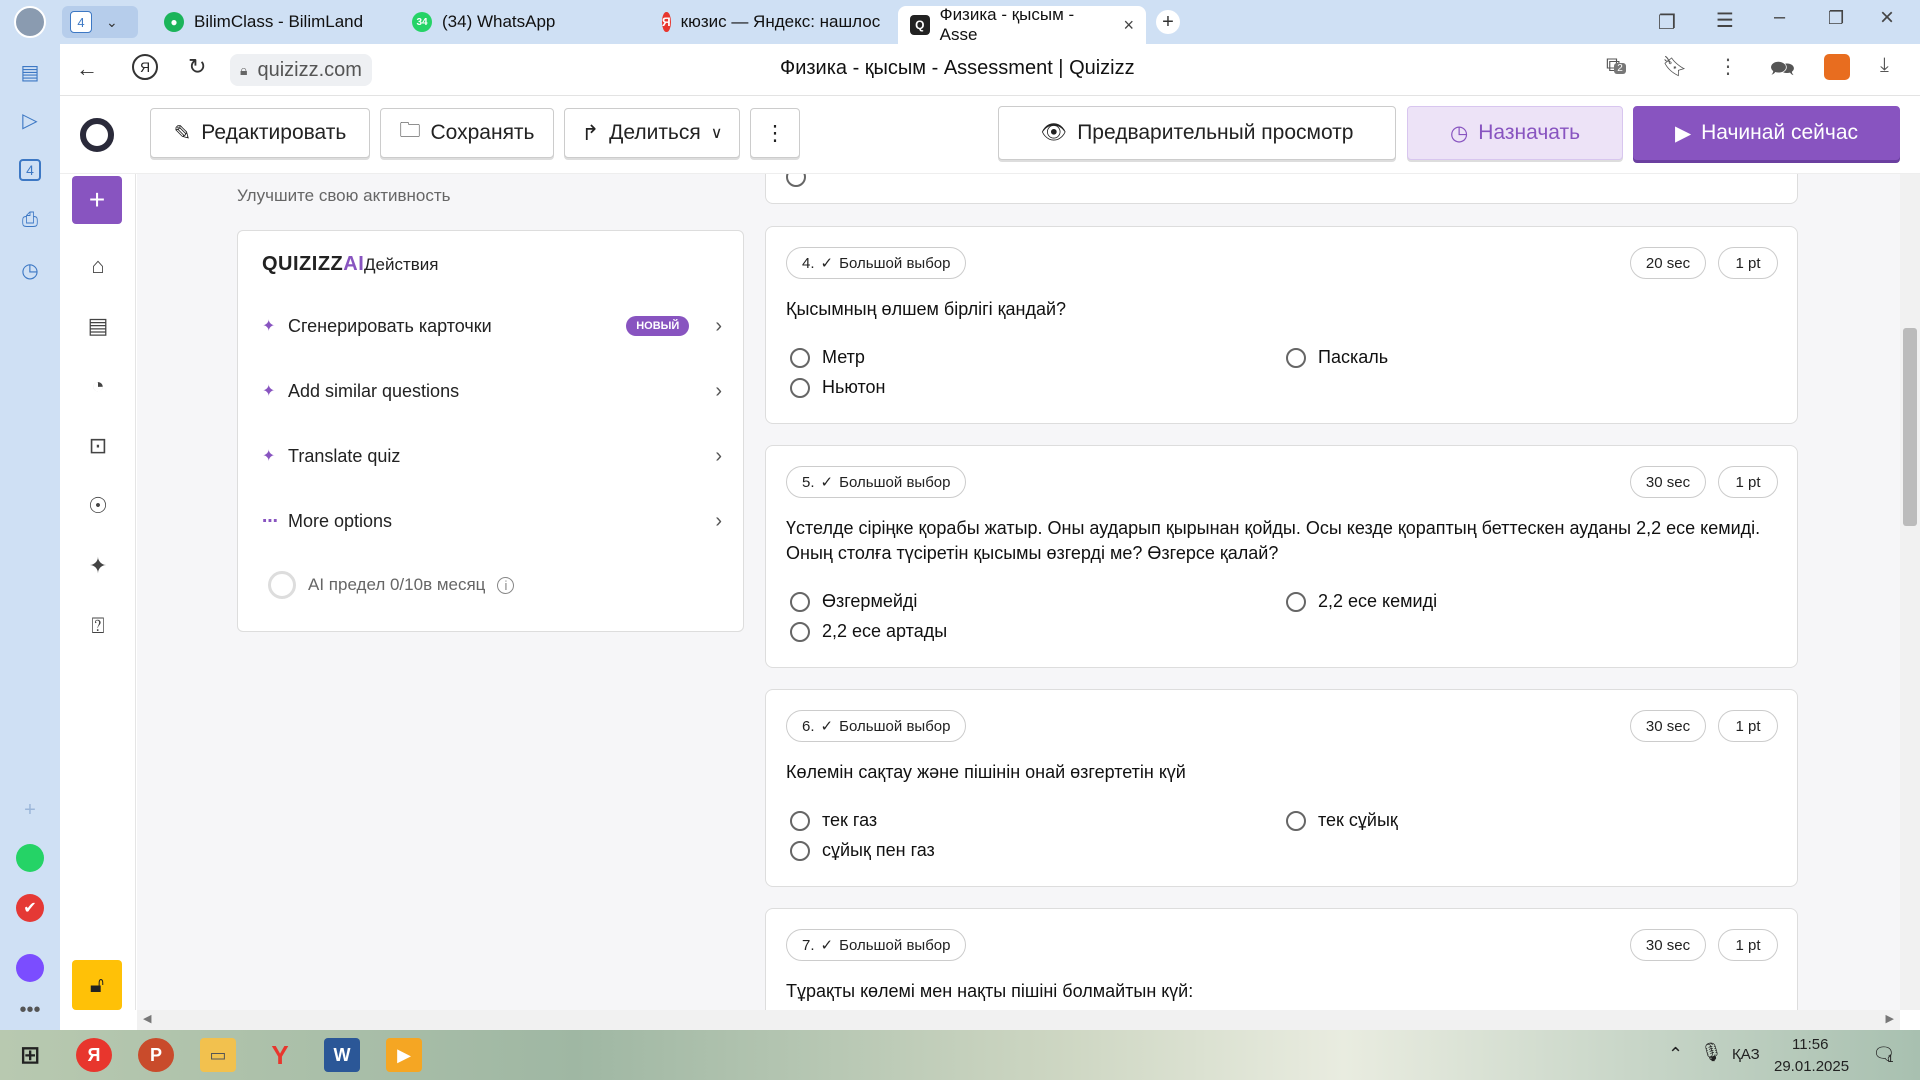  Describe the element at coordinates (1018, 1020) in the screenshot. I see `horizontal-scrollbar: ◀ ▶` at that location.